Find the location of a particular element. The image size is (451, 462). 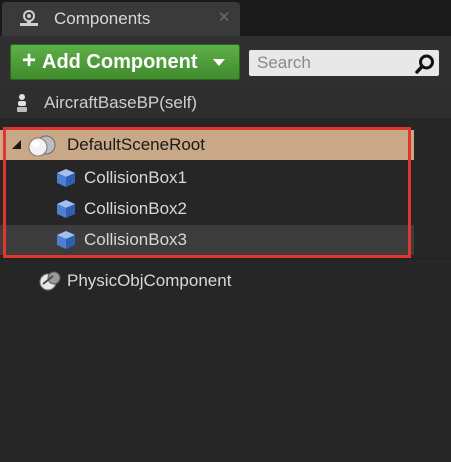

tree-item-collision-box-2: CollisionBox2 is located at coordinates (207, 209).